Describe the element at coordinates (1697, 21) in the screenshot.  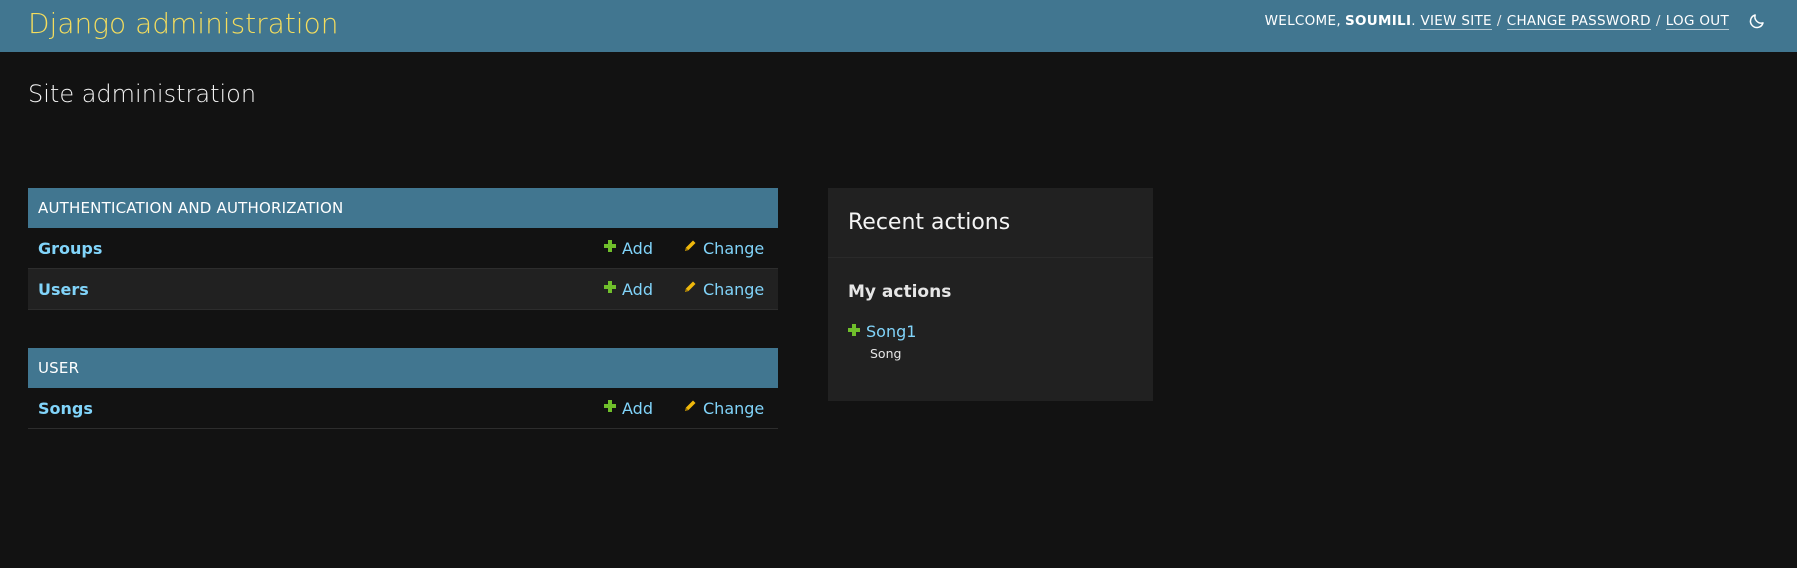
I see `log-out-link: LOG OUT` at that location.